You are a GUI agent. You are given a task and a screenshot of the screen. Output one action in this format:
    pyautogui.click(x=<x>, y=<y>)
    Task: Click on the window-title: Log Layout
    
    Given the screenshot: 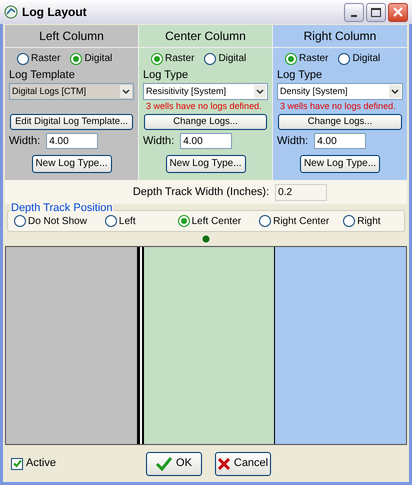 What is the action you would take?
    pyautogui.click(x=54, y=12)
    